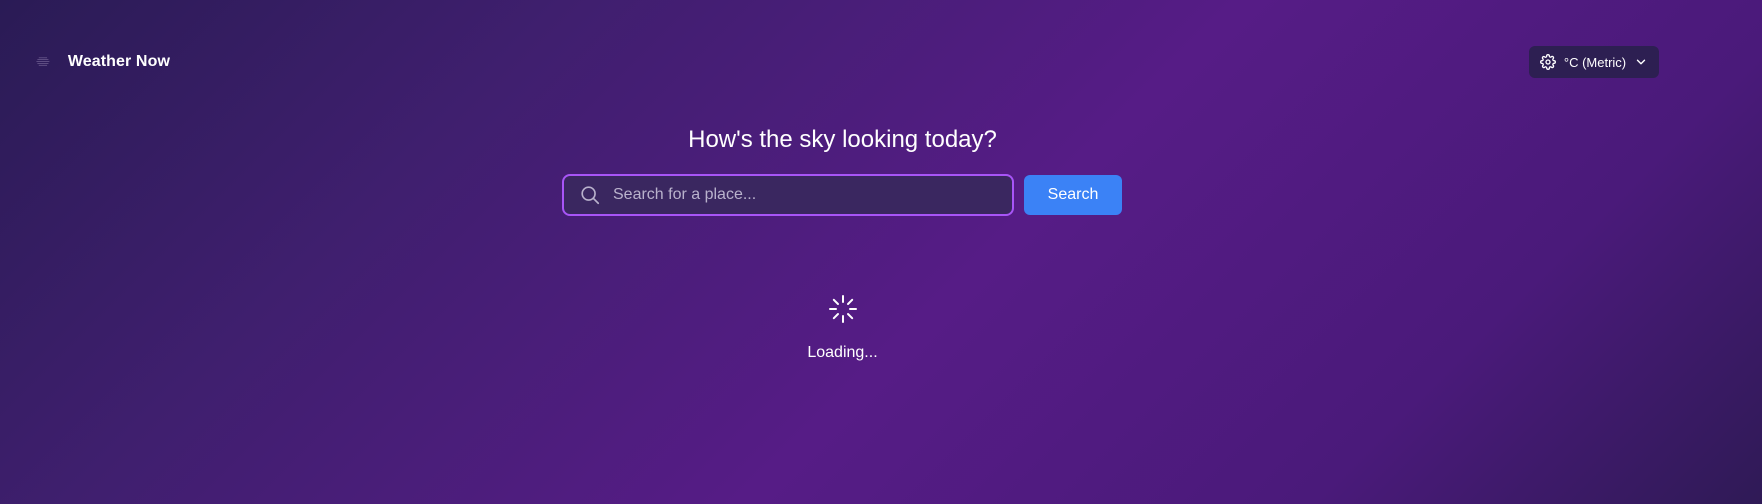  I want to click on spinner-icon, so click(842, 309).